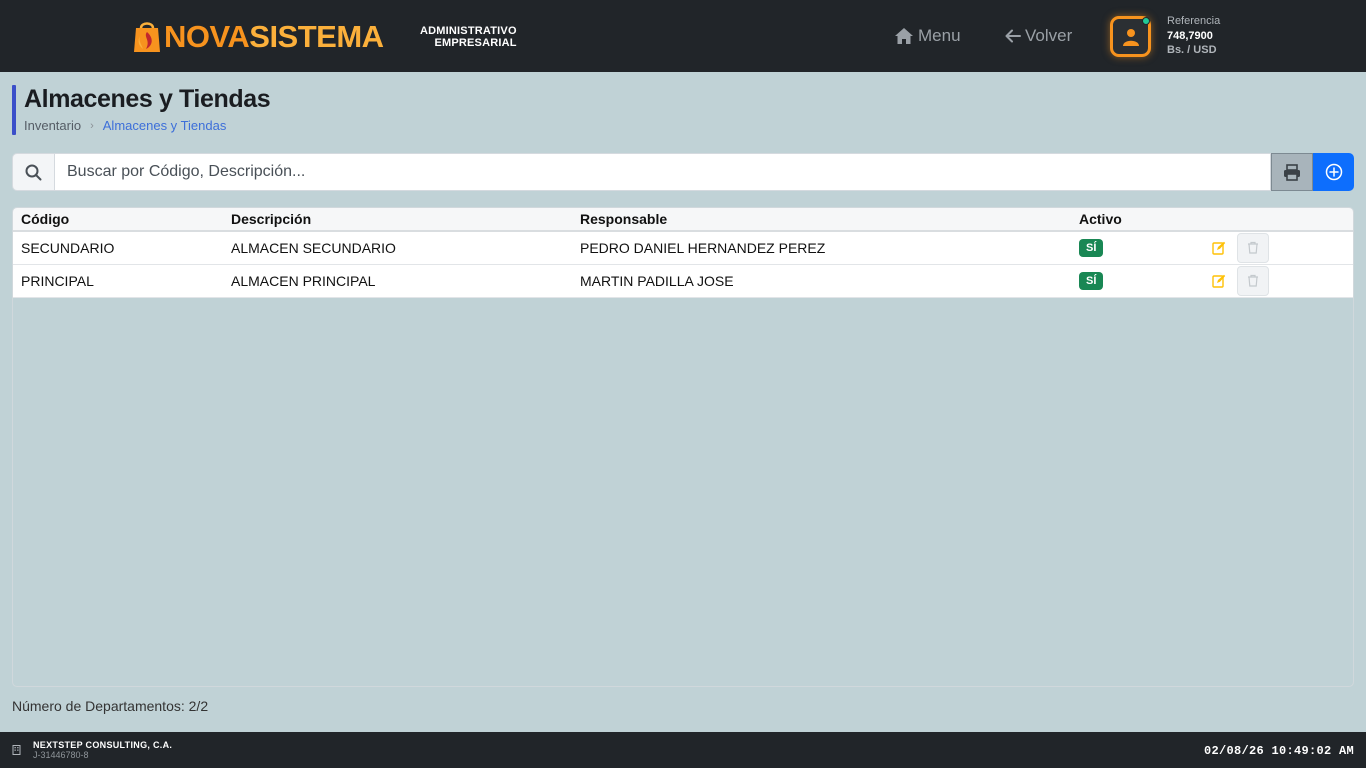  What do you see at coordinates (68, 247) in the screenshot?
I see `cell-codigo: SECUNDARIO` at bounding box center [68, 247].